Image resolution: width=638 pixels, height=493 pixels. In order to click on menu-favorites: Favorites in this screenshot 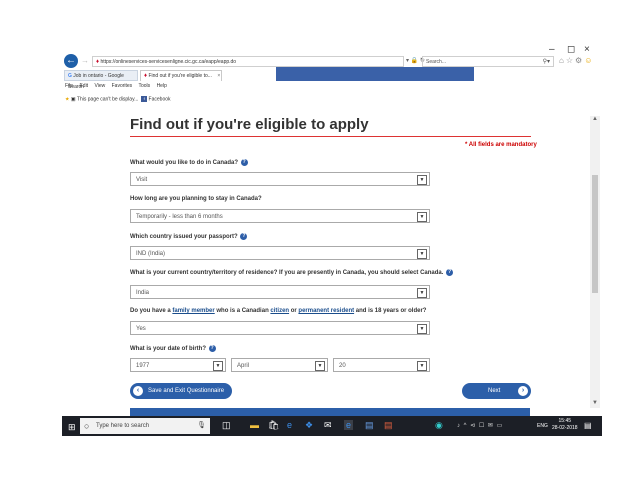, I will do `click(122, 86)`.